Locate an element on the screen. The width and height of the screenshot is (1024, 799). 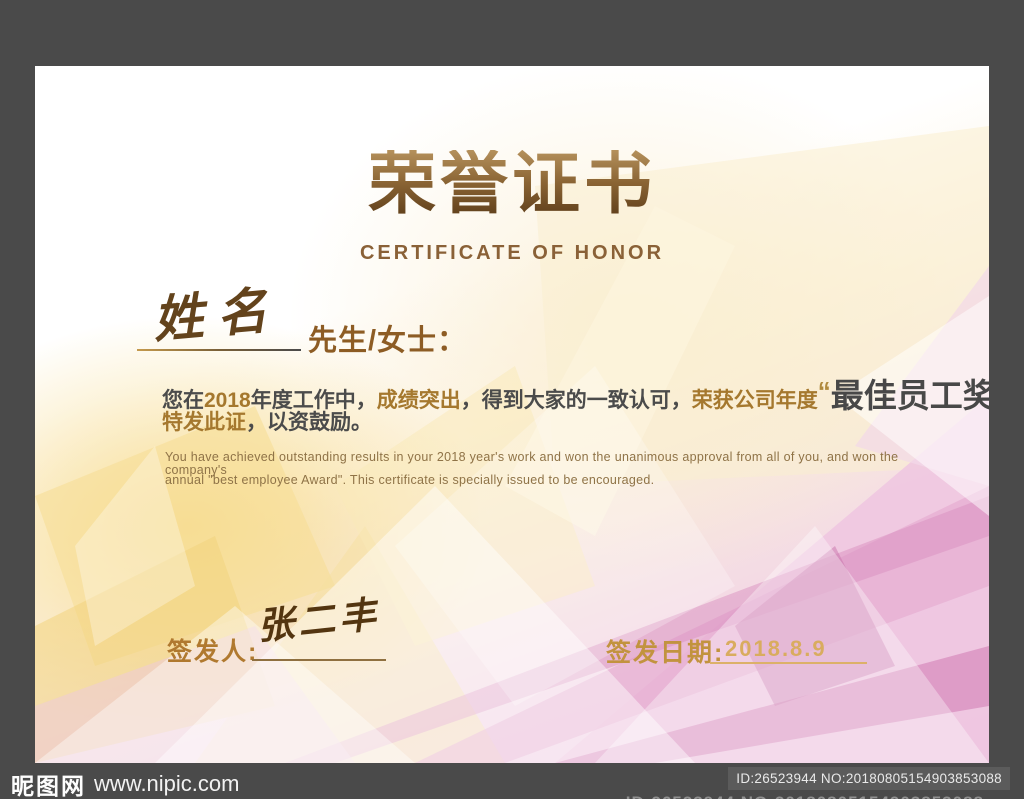
image-id-badge: ID:26523944 NO:20180805154903853088 is located at coordinates (869, 778).